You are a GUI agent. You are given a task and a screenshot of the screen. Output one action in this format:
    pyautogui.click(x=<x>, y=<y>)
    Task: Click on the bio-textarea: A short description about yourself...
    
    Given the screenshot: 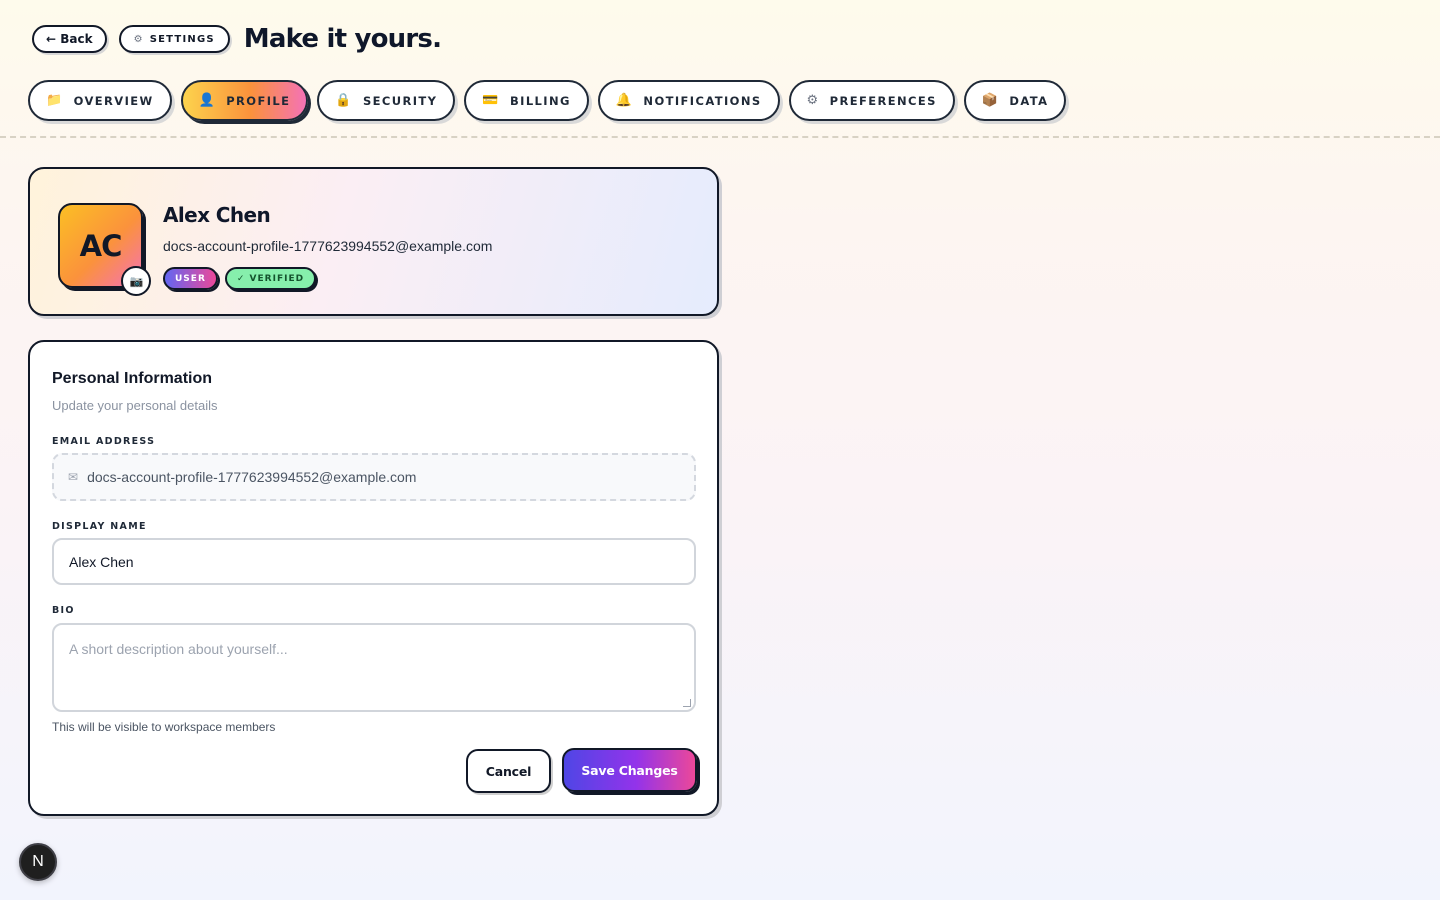 What is the action you would take?
    pyautogui.click(x=374, y=667)
    